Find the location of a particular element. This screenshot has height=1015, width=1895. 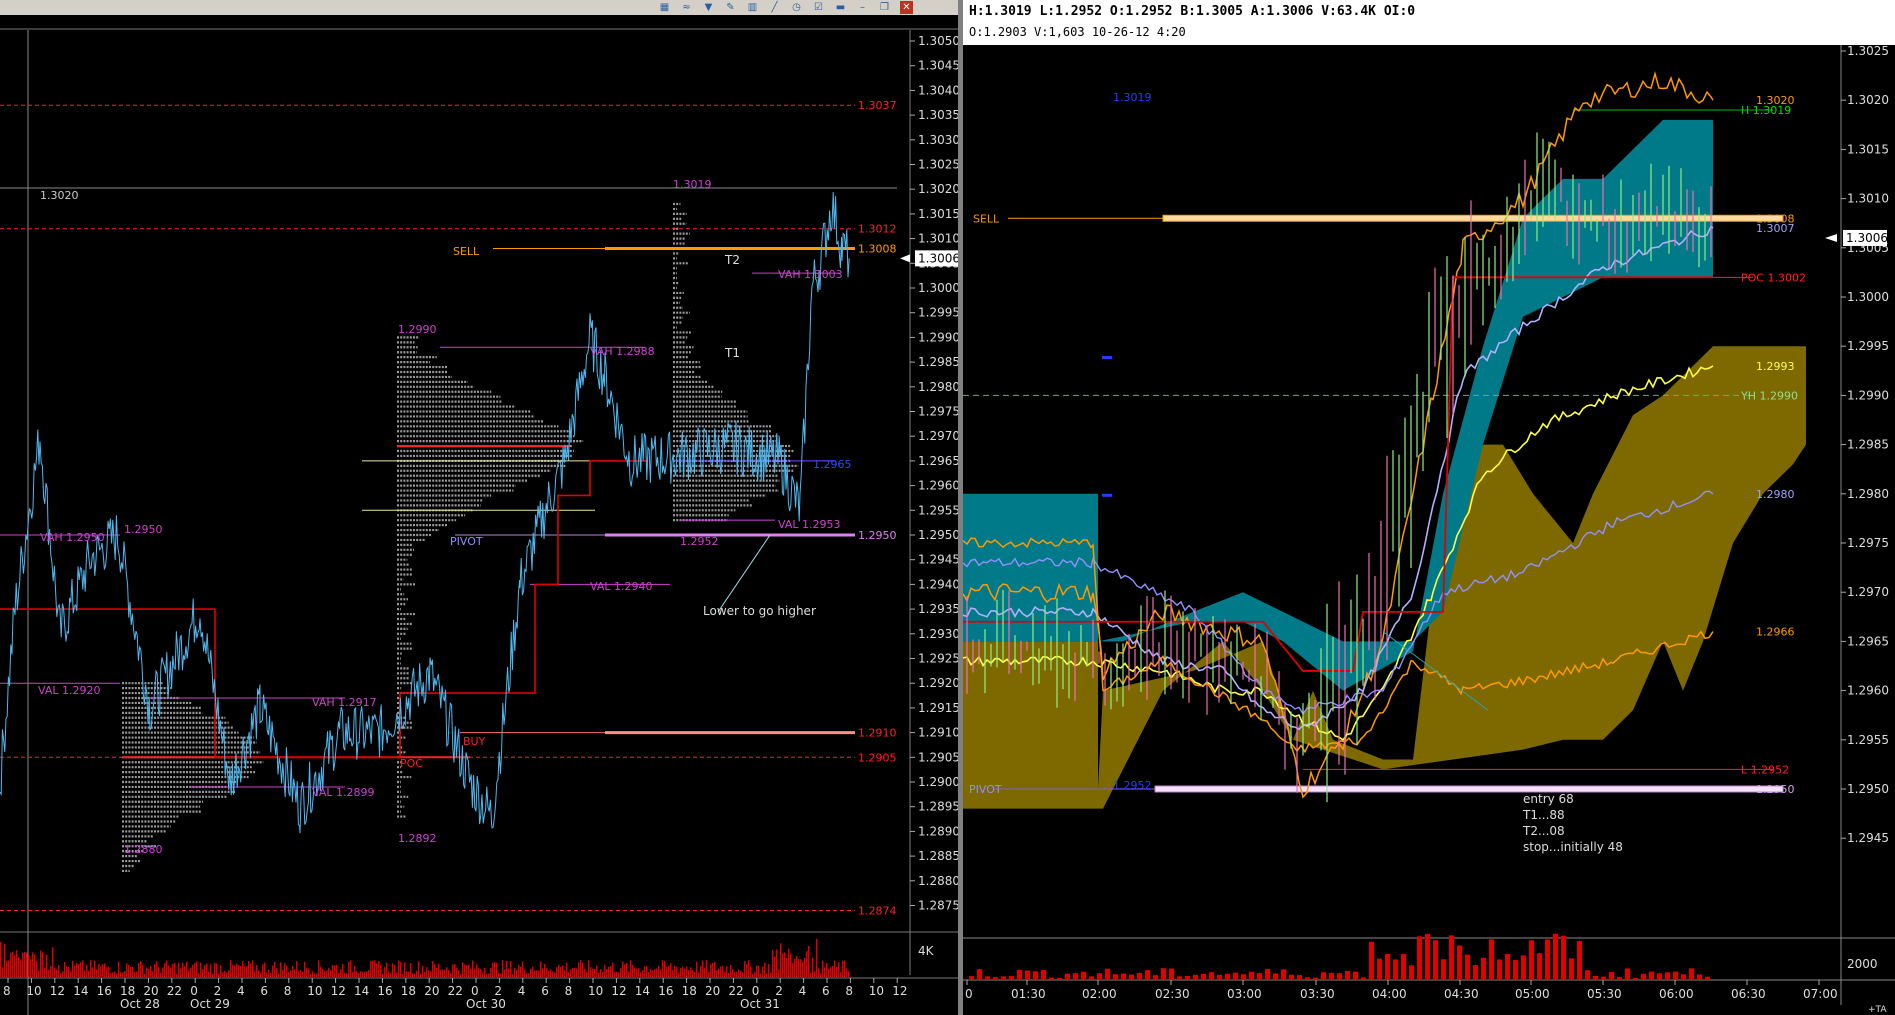

x-tick-label: 14 is located at coordinates (361, 991).